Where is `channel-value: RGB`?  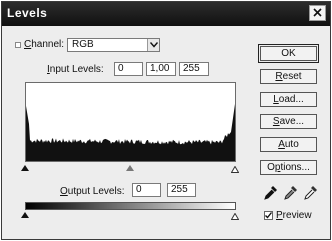
channel-value: RGB is located at coordinates (83, 44).